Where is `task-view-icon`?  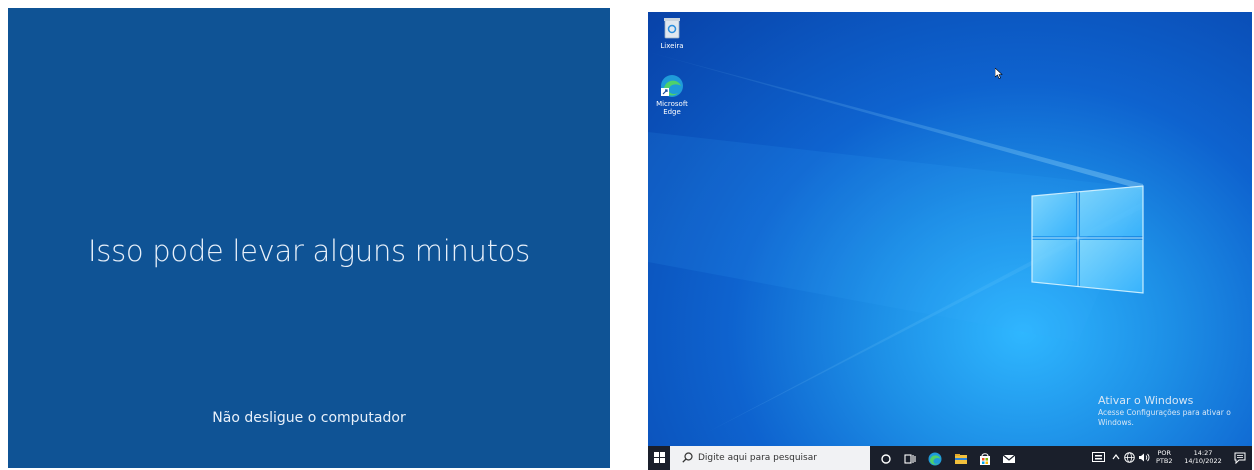 task-view-icon is located at coordinates (910, 460).